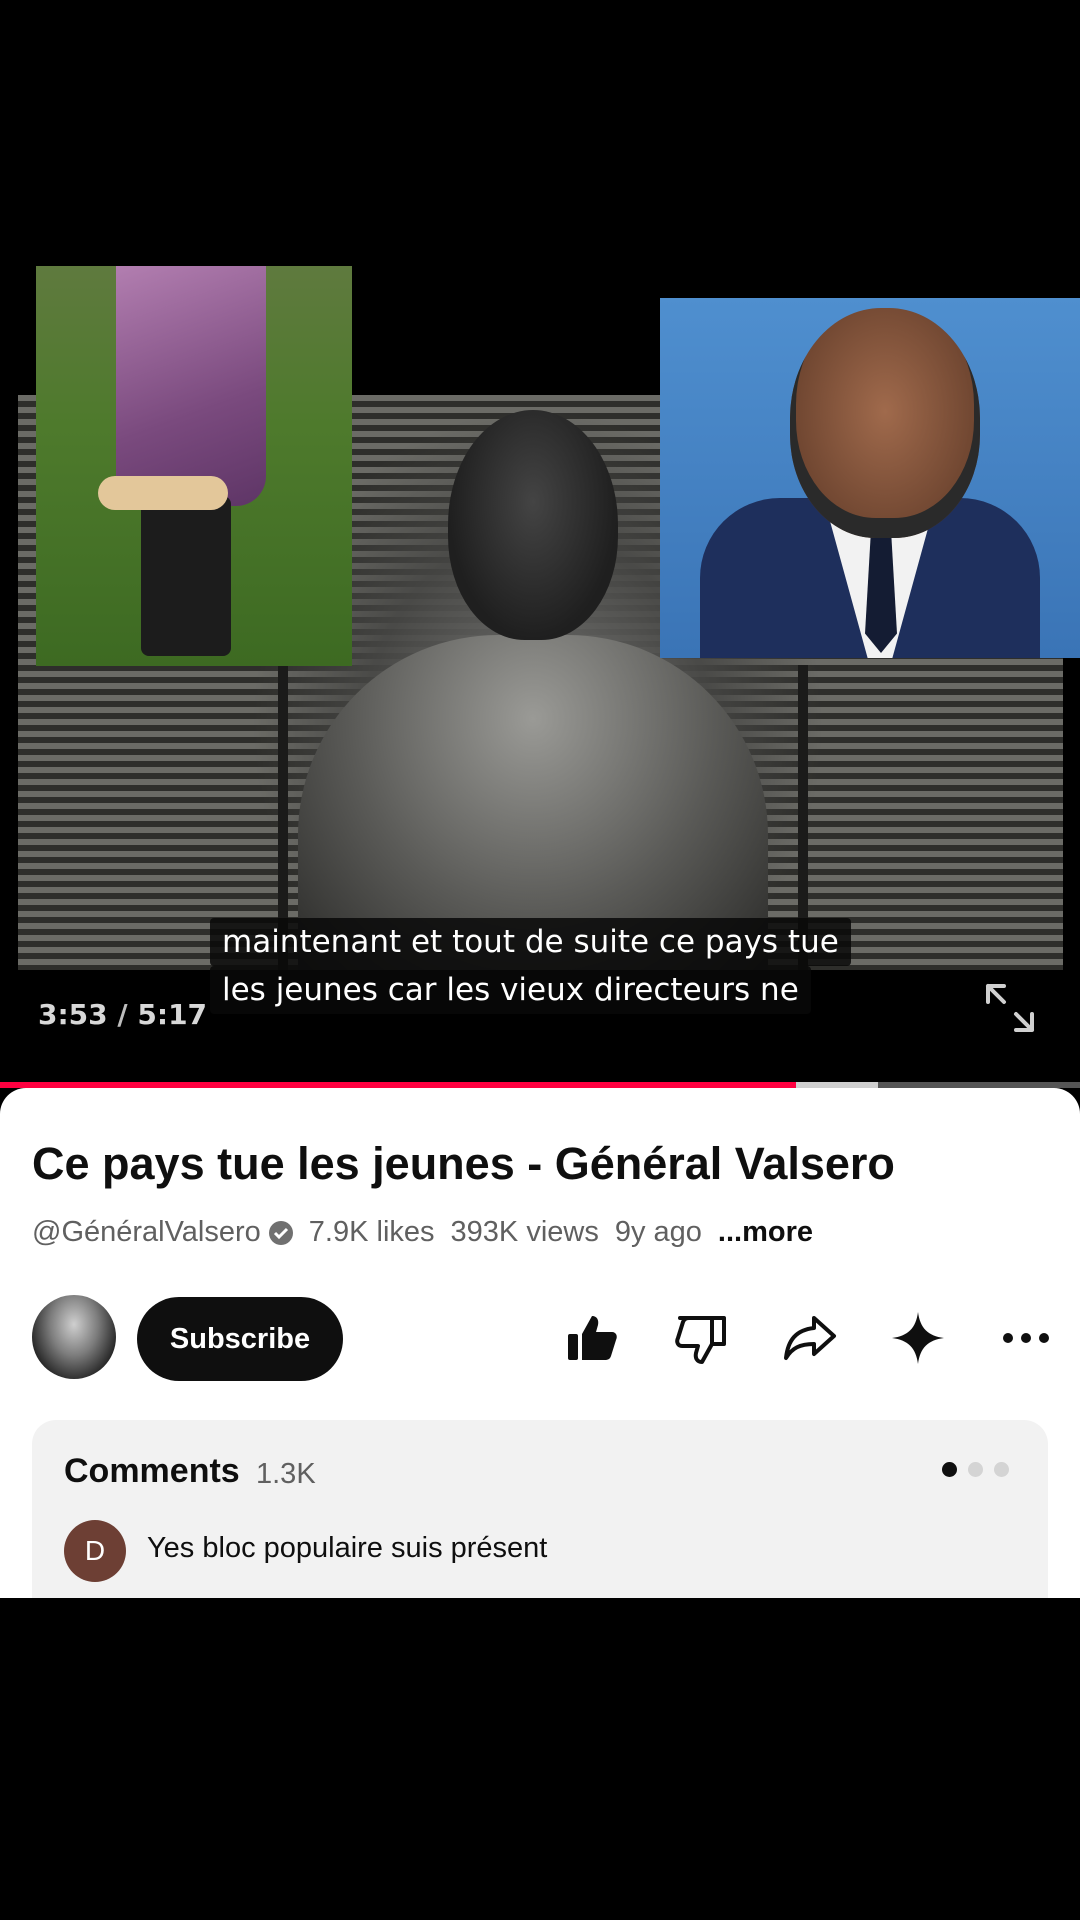  I want to click on channel-handle: @GénéralValsero, so click(146, 1232).